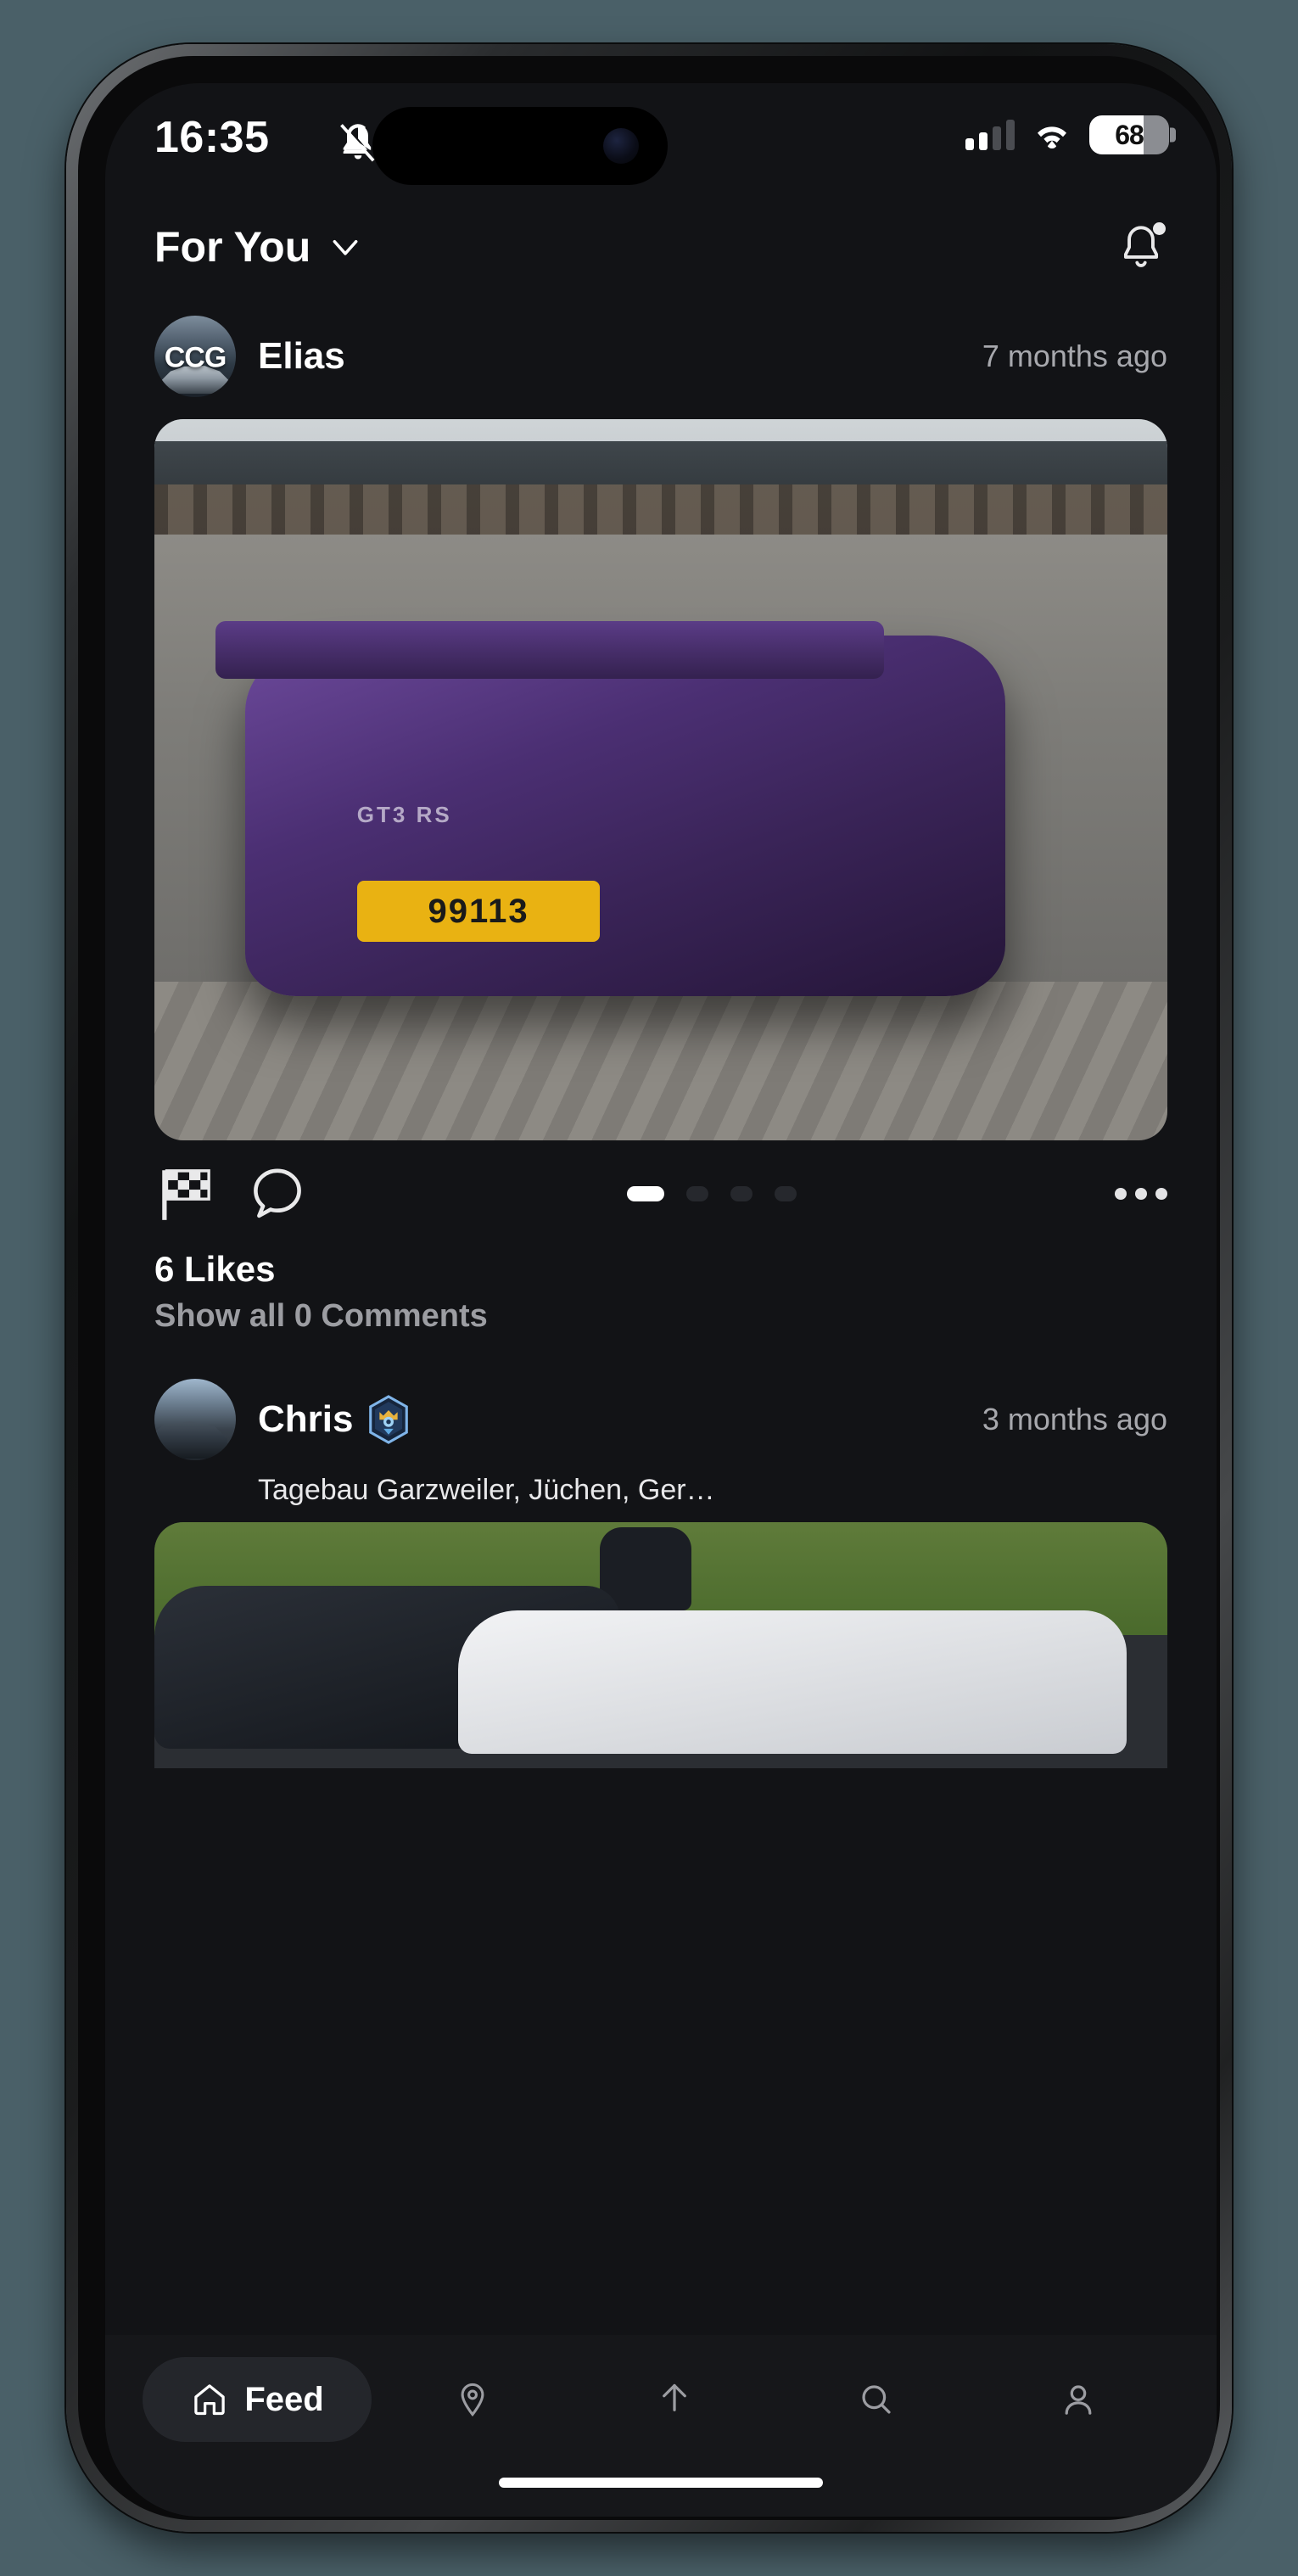 The height and width of the screenshot is (2576, 1298). What do you see at coordinates (210, 2400) in the screenshot?
I see `home-icon` at bounding box center [210, 2400].